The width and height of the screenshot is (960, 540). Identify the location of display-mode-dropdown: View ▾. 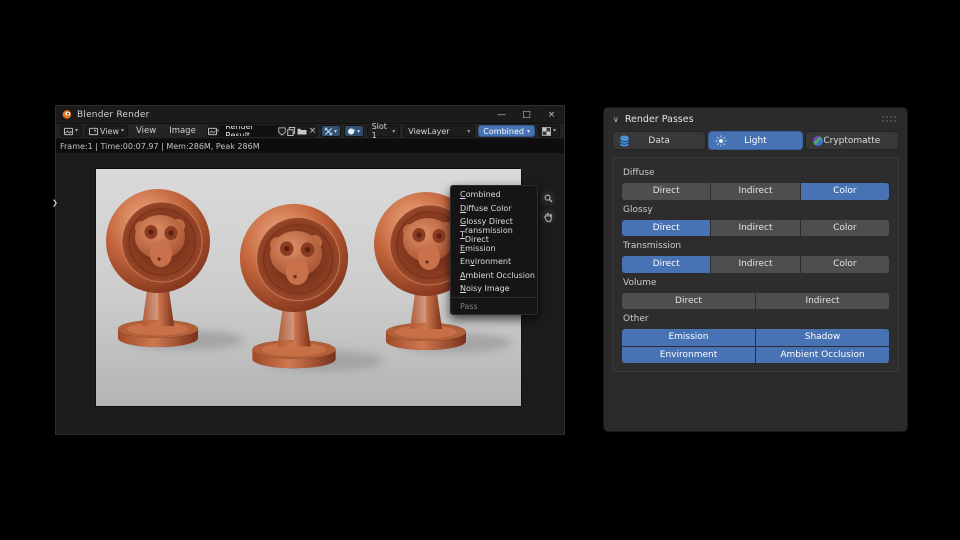
(107, 131).